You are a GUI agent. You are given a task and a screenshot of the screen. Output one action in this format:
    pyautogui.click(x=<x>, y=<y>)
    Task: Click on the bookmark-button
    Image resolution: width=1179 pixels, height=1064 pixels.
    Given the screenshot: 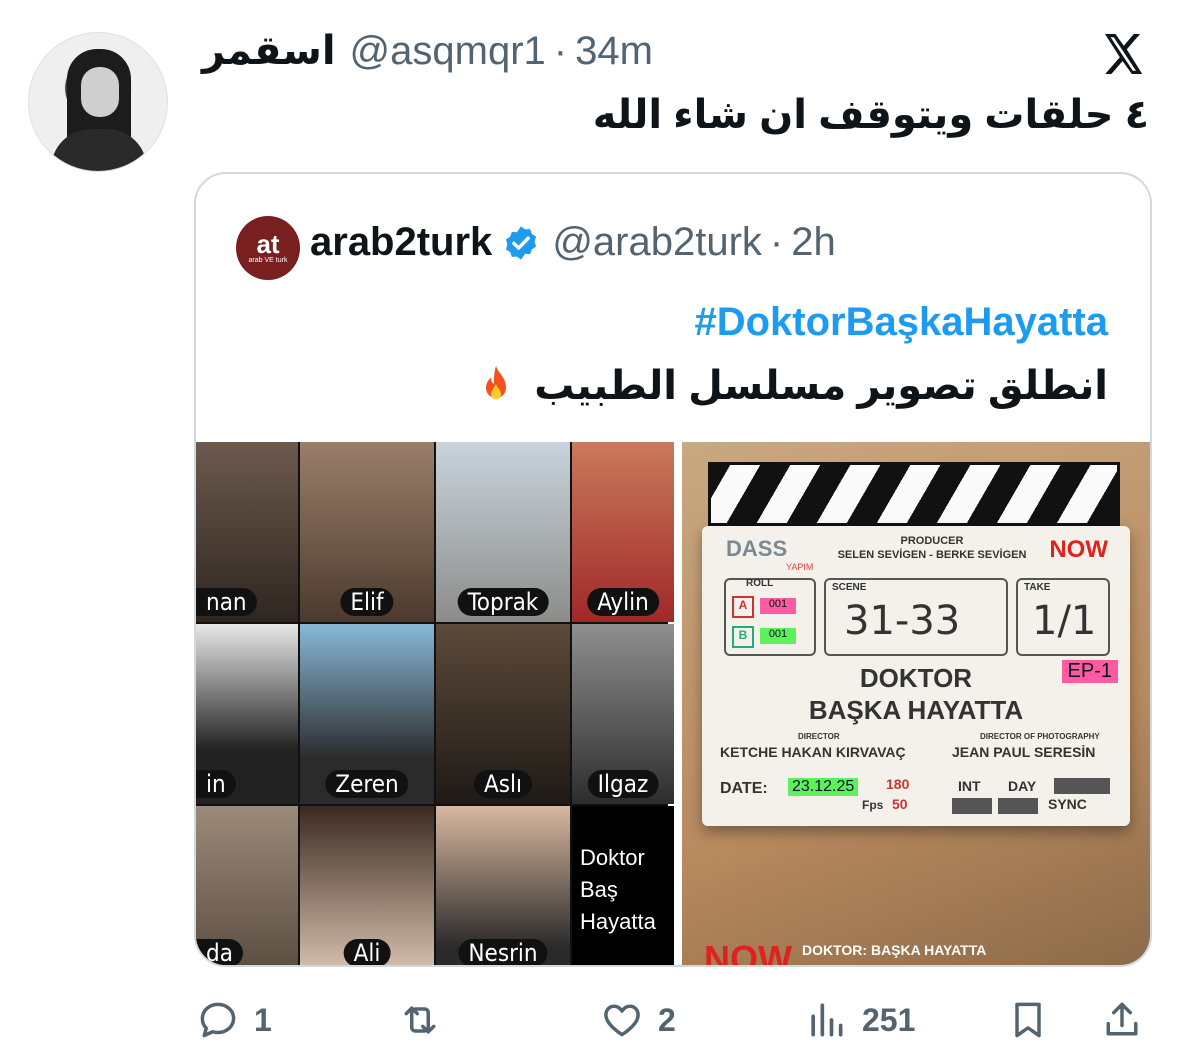 What is the action you would take?
    pyautogui.click(x=1028, y=1020)
    